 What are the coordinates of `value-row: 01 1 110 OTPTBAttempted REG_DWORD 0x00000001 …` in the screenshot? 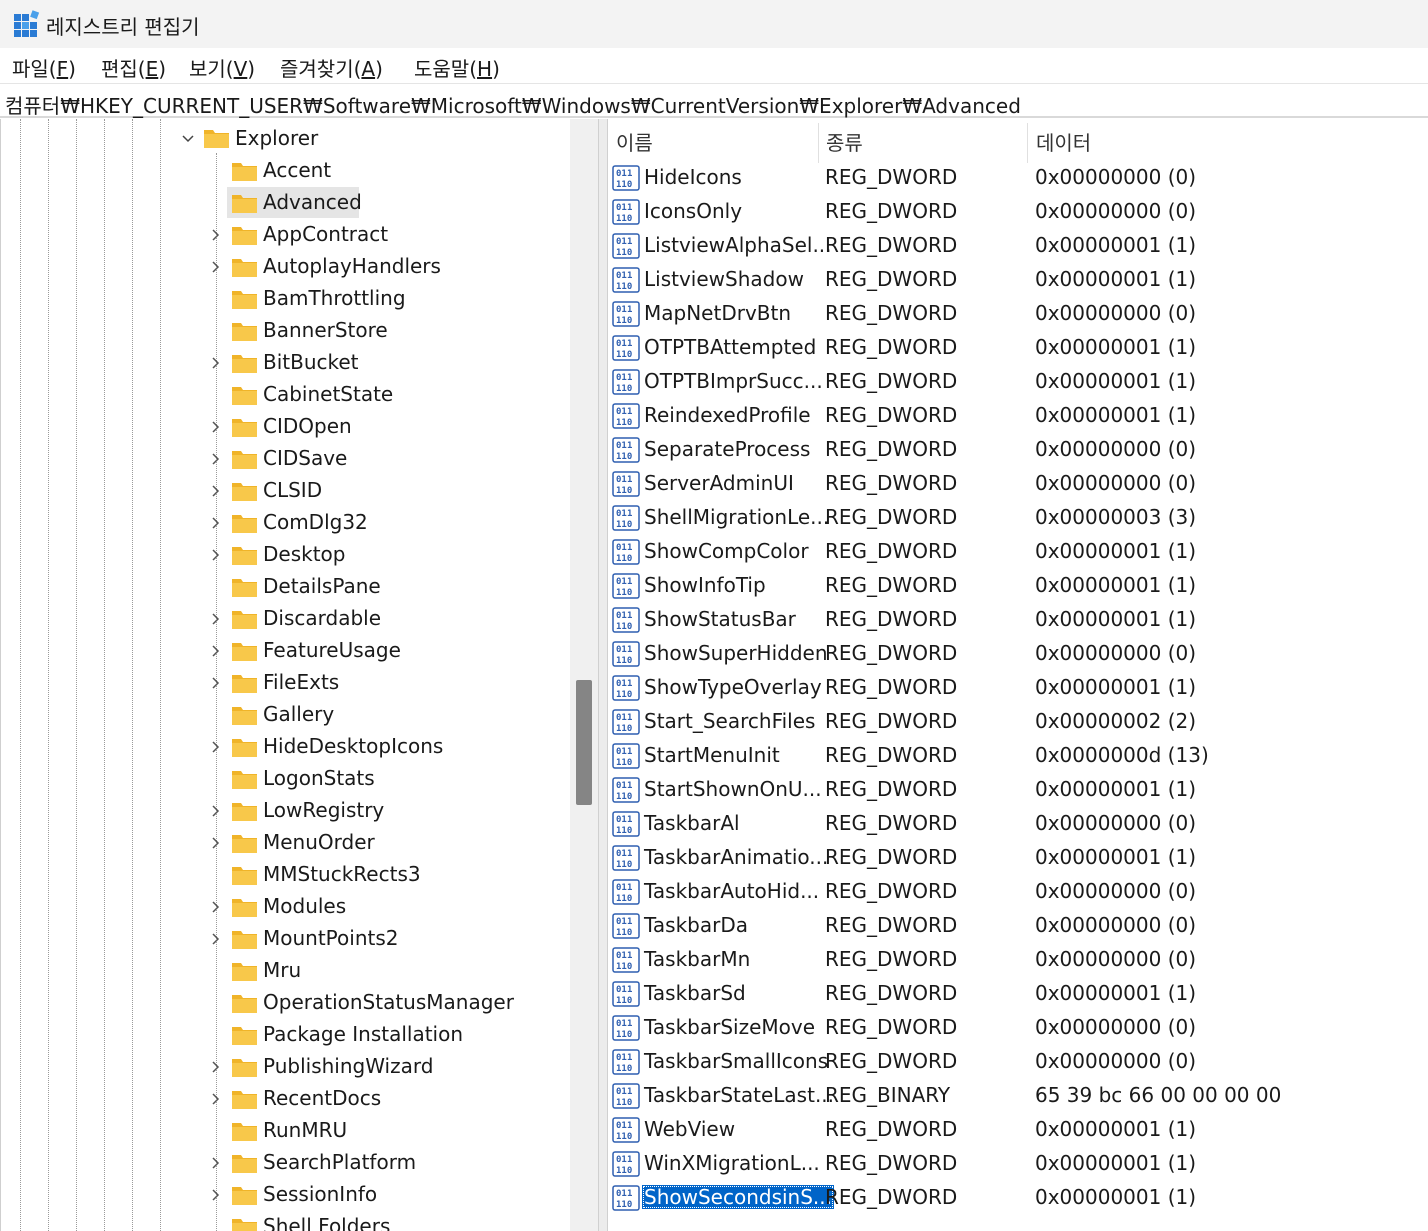 It's located at (1018, 349).